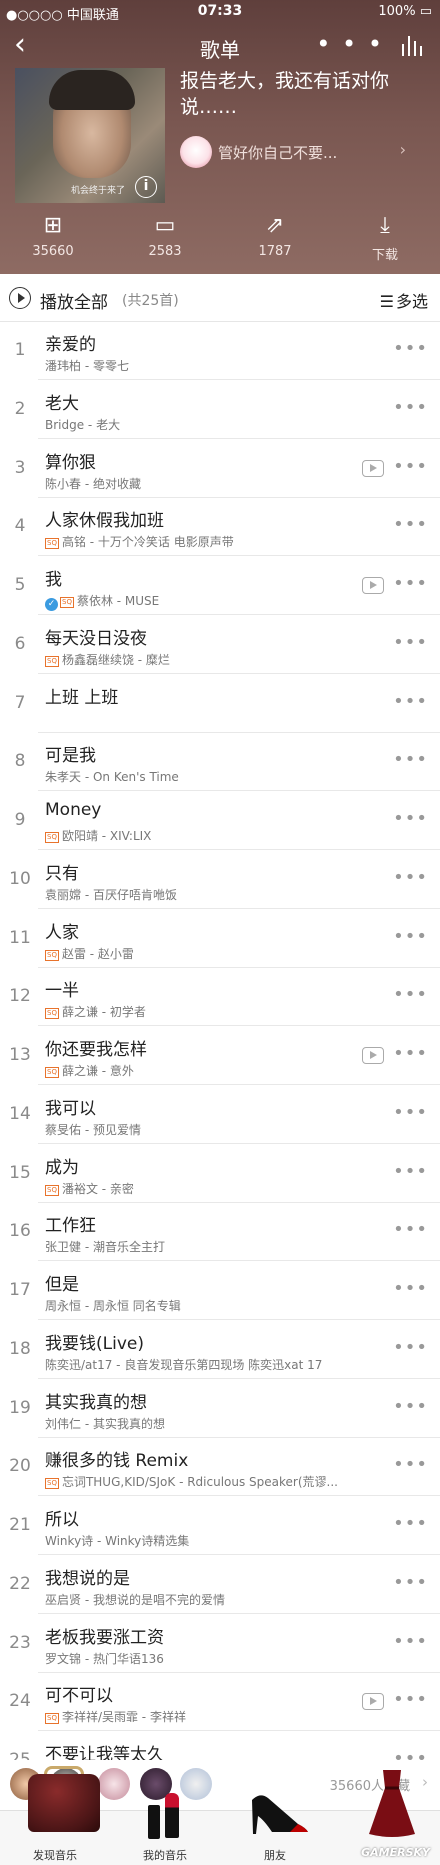 Image resolution: width=440 pixels, height=1865 pixels. Describe the element at coordinates (220, 1115) in the screenshot. I see `song-row: 14 我可以 蔡旻佑 - 预见爱情 •••` at that location.